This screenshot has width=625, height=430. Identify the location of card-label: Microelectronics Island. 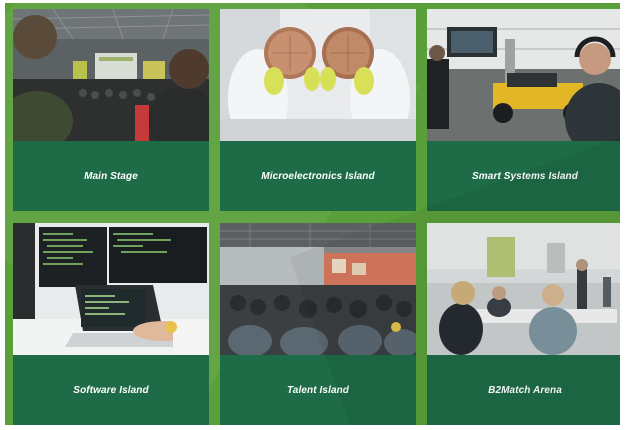
(318, 176).